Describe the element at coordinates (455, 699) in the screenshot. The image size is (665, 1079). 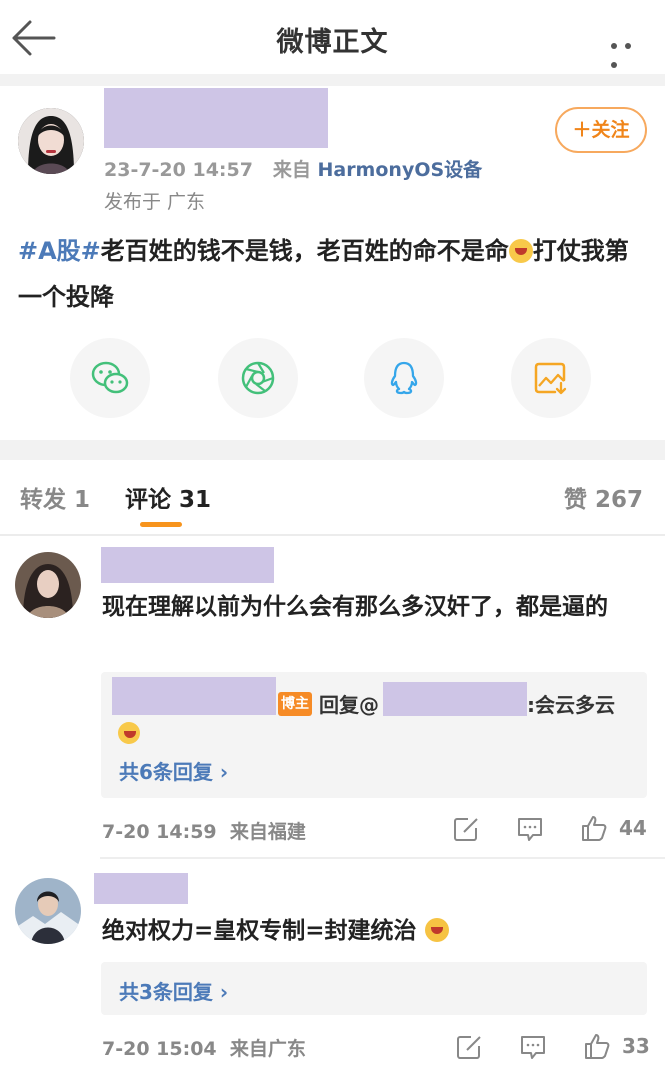
I see `reply-target-redacted` at that location.